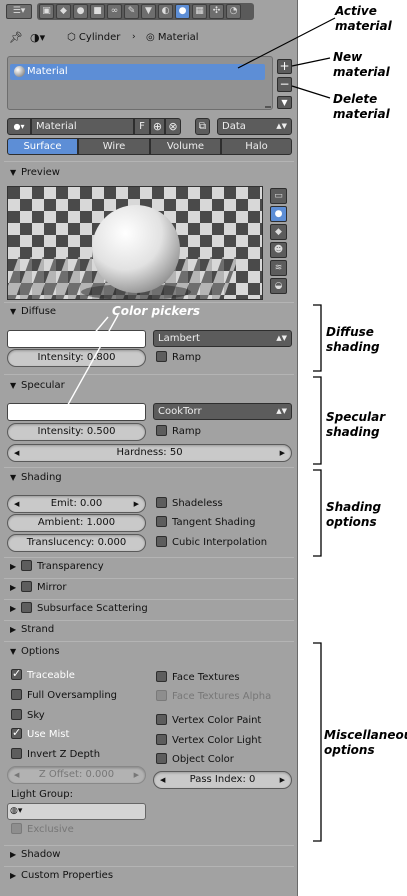 The width and height of the screenshot is (407, 896). I want to click on annotation-shading-options: Shading options, so click(354, 514).